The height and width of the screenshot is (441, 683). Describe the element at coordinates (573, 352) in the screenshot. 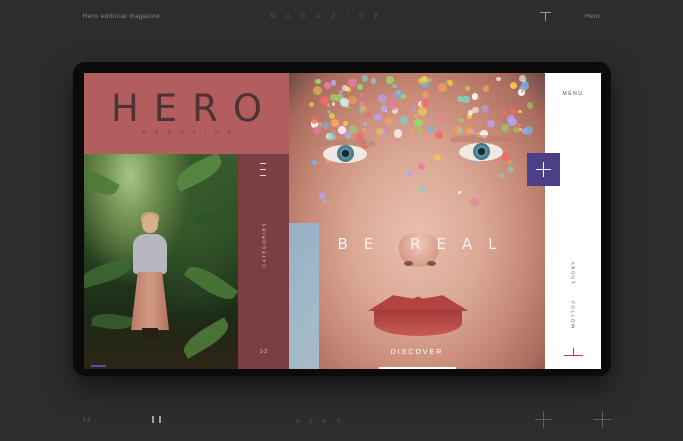

I see `t-bar-icon` at that location.